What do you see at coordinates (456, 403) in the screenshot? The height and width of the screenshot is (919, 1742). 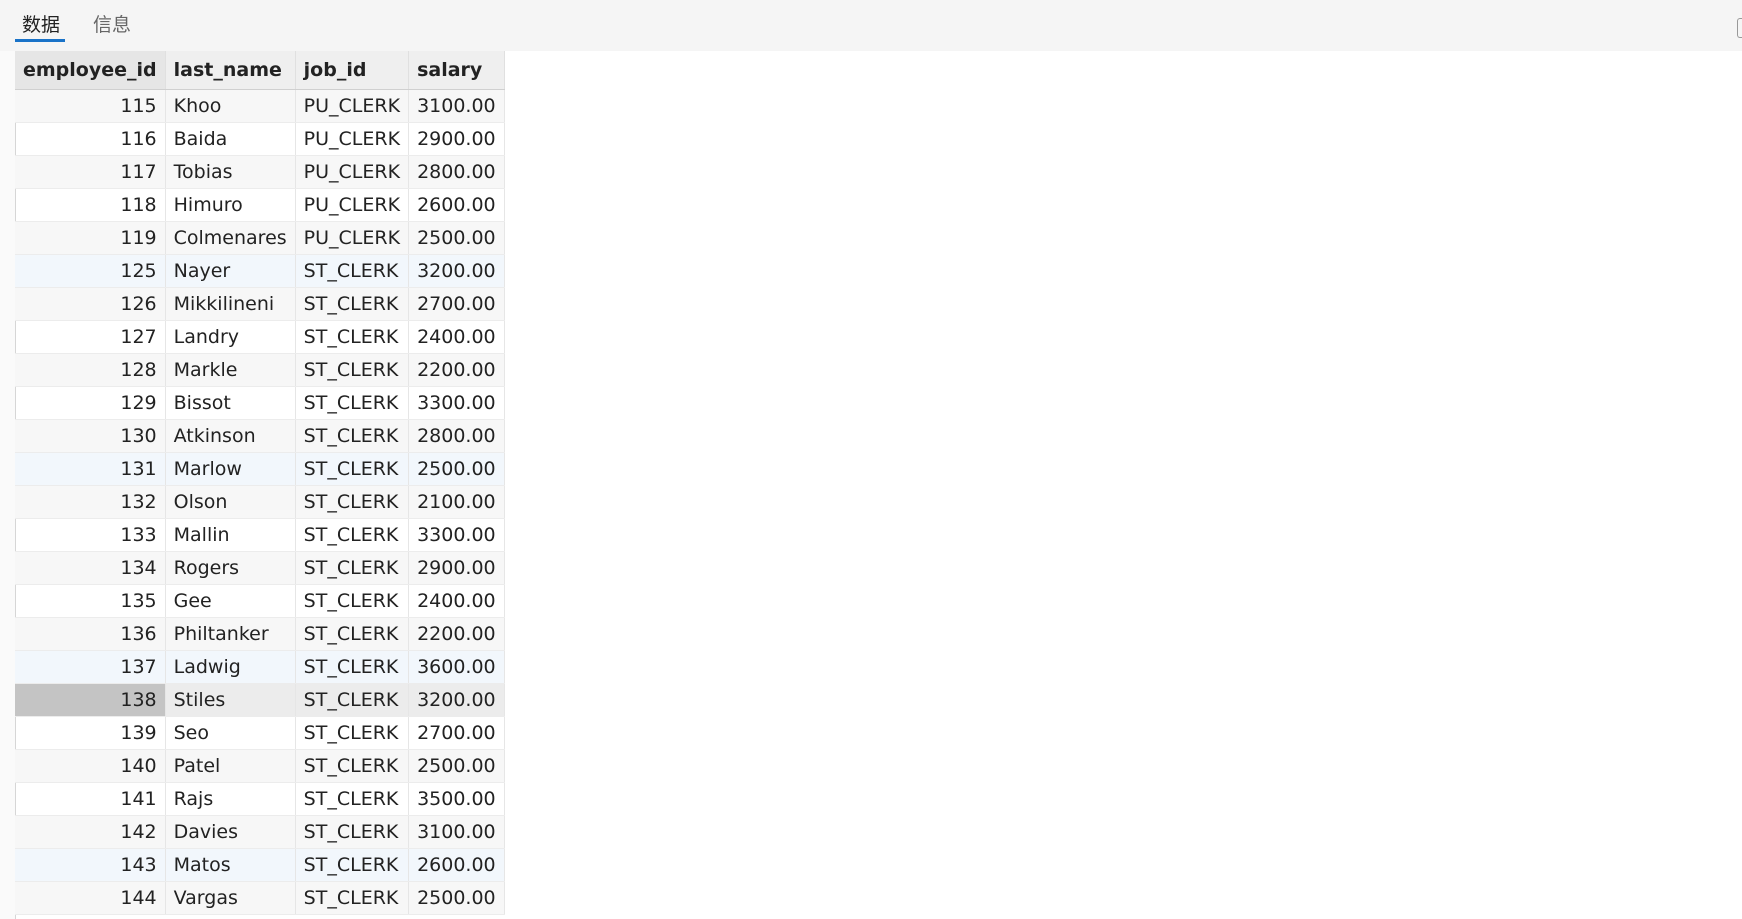 I see `cell-salary: 3300.00` at bounding box center [456, 403].